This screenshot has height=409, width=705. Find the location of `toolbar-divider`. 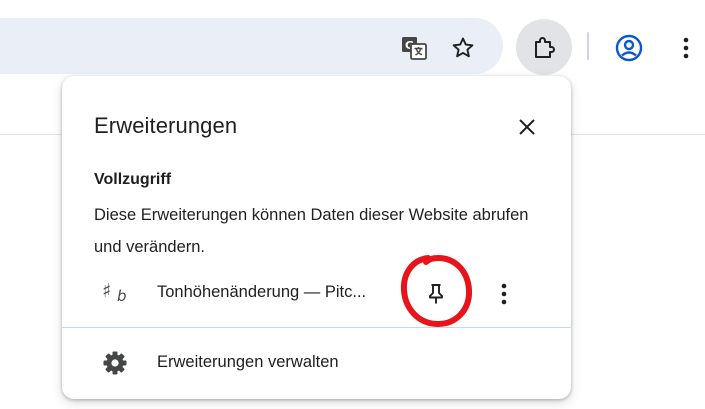

toolbar-divider is located at coordinates (588, 46).